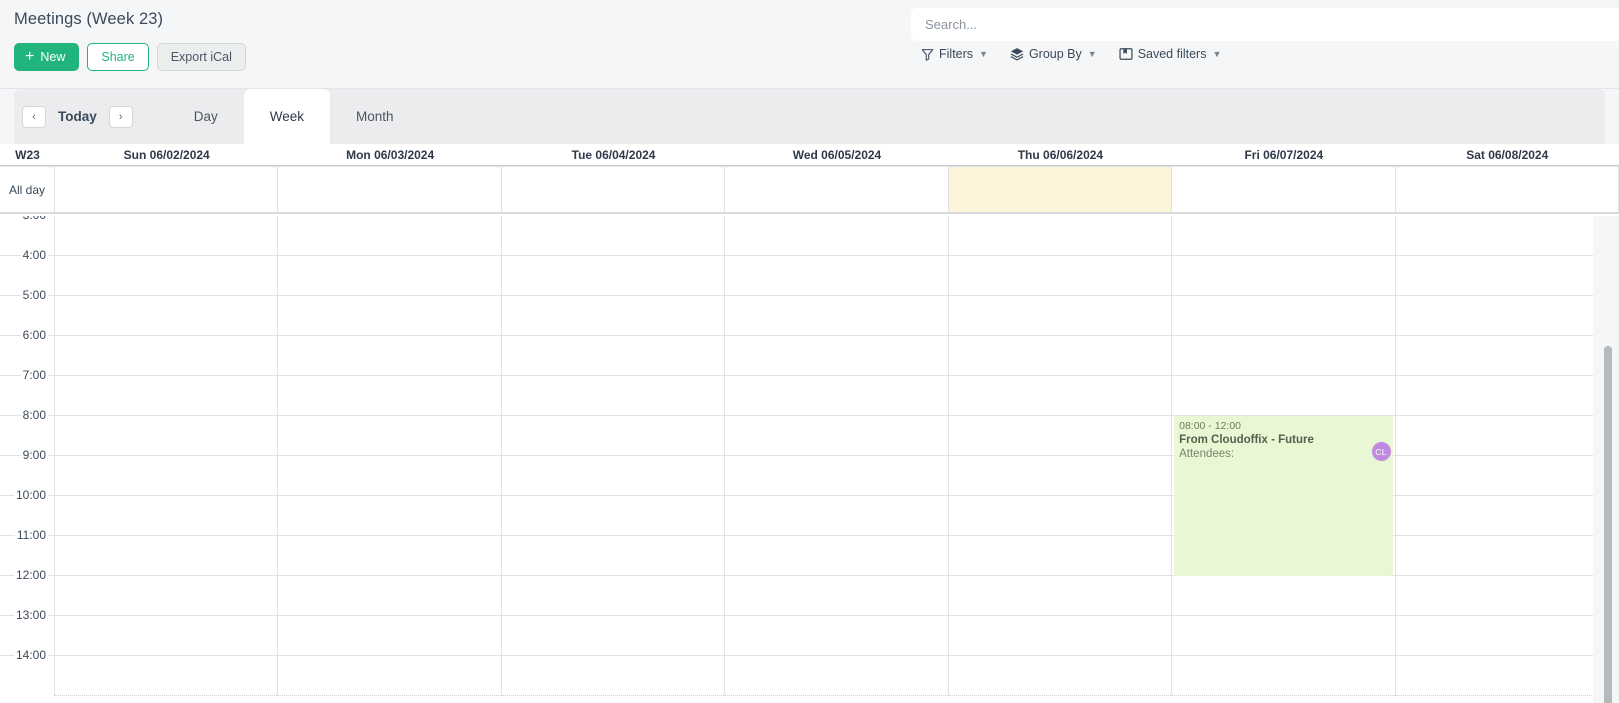  What do you see at coordinates (1608, 524) in the screenshot?
I see `scrollbar-thumb` at bounding box center [1608, 524].